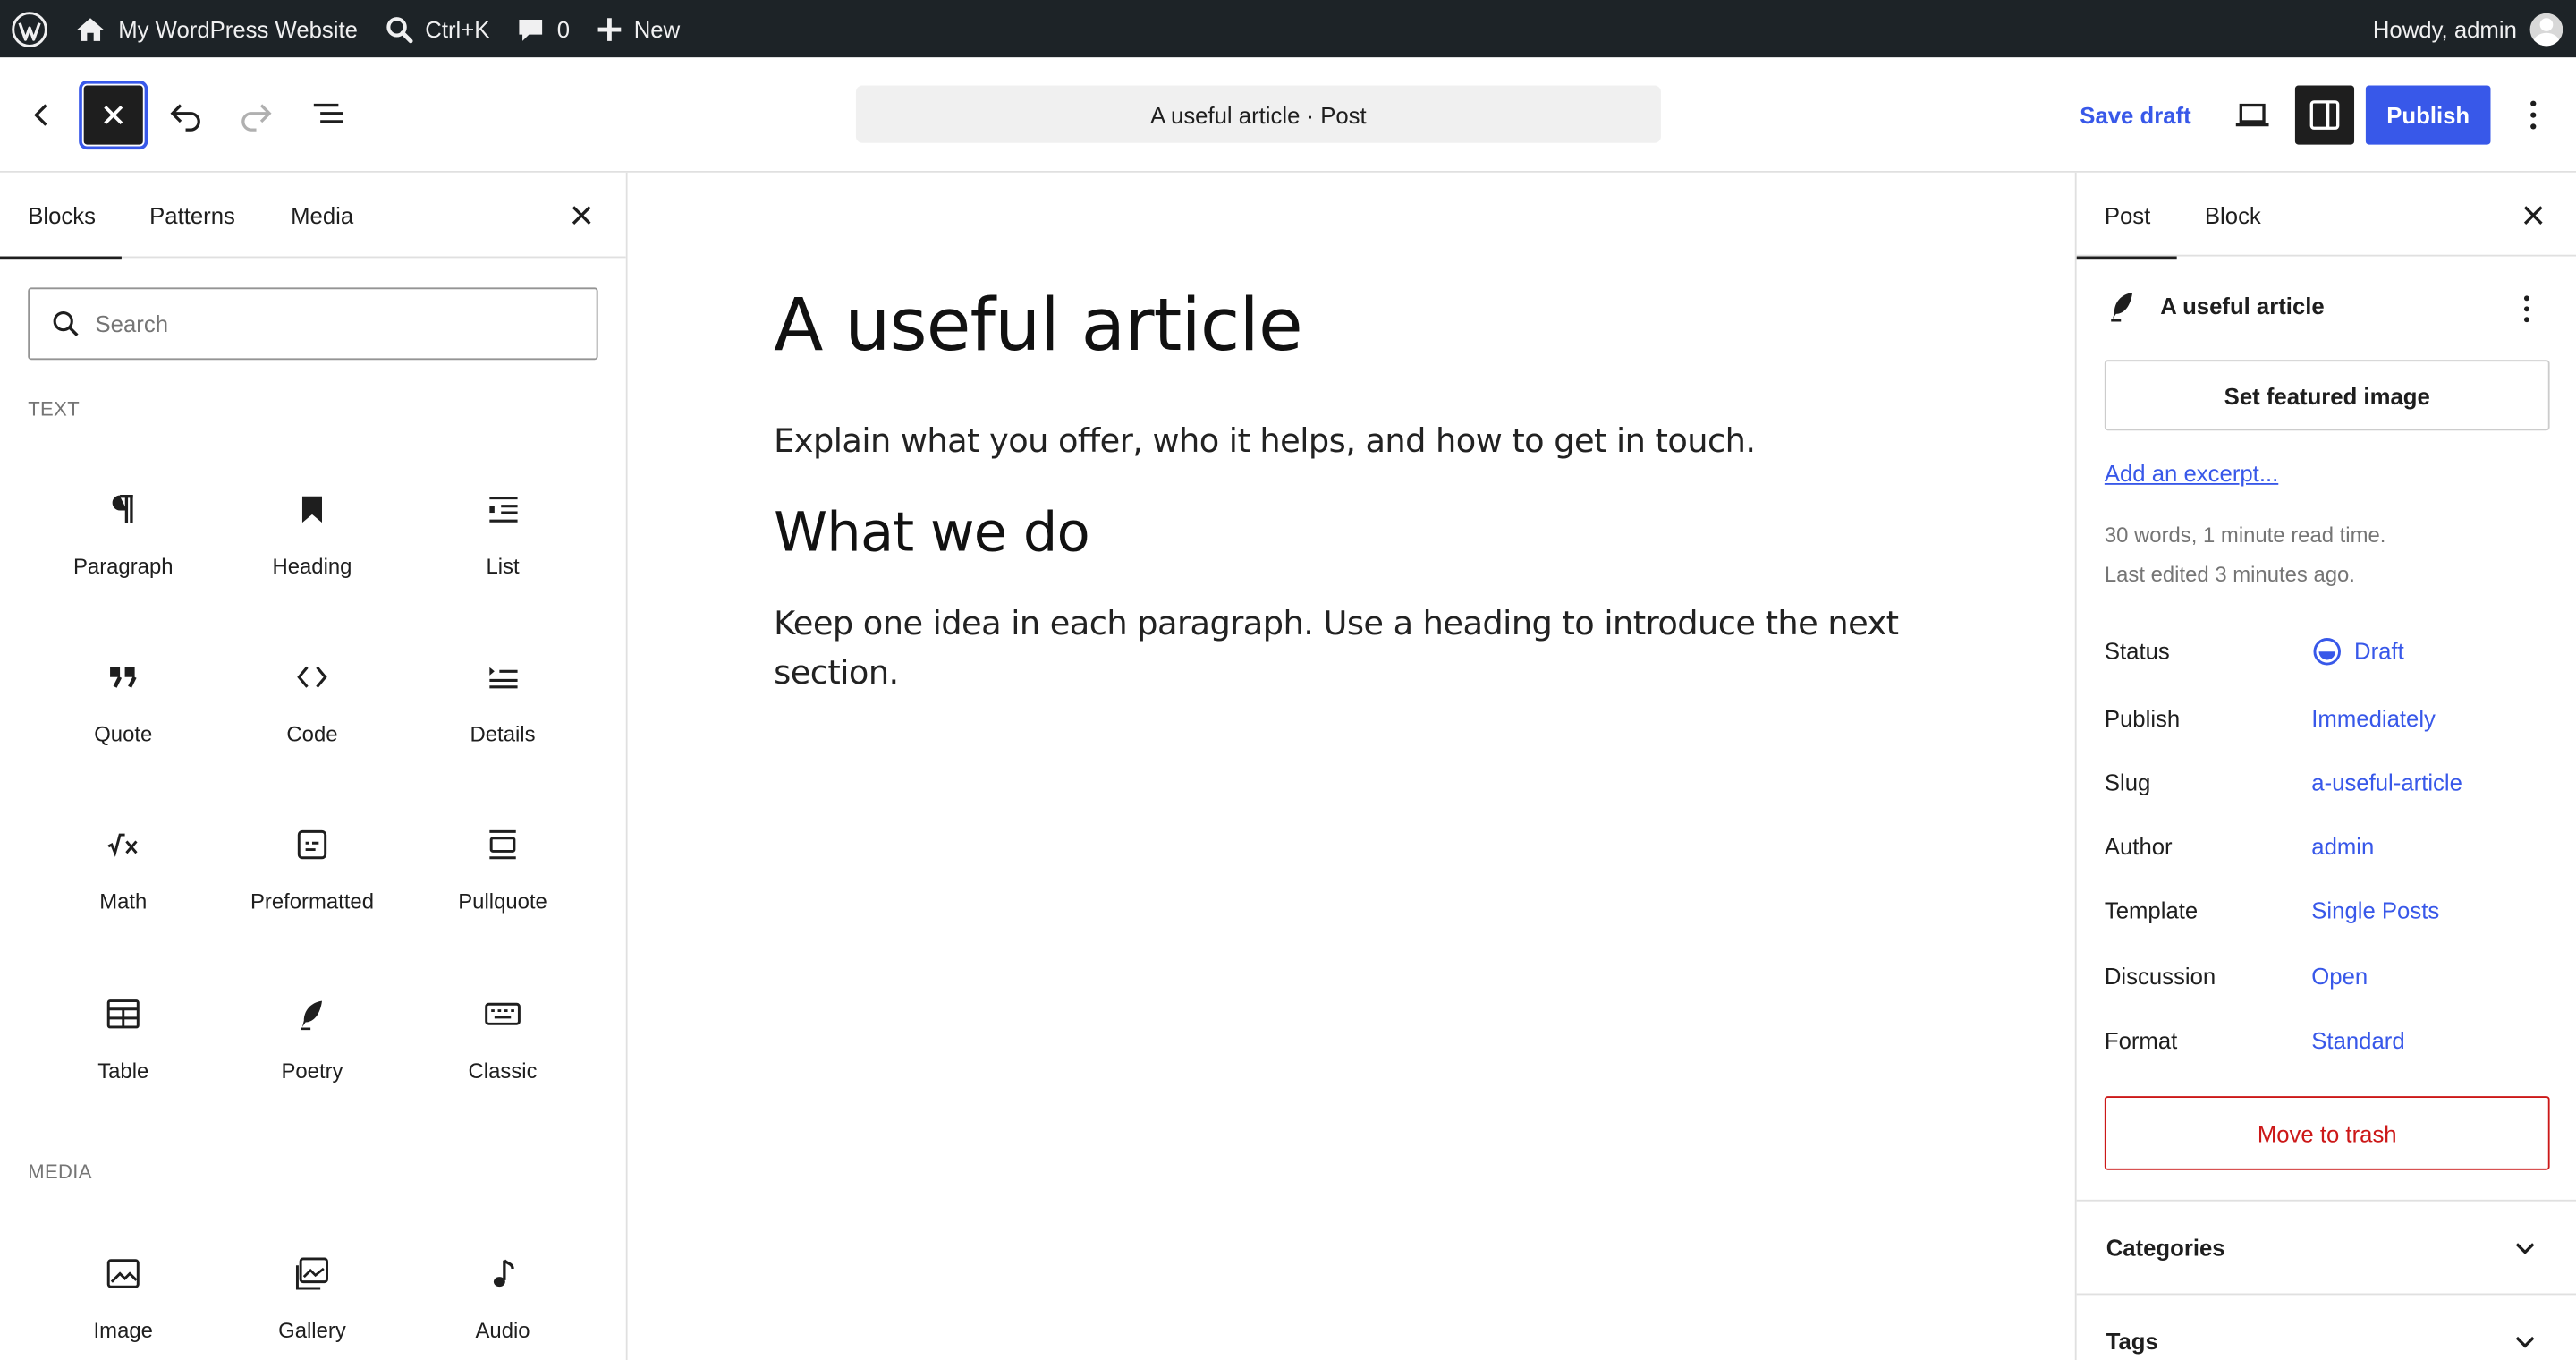 This screenshot has height=1360, width=2576. Describe the element at coordinates (30, 29) in the screenshot. I see `wordpress-logo-button` at that location.